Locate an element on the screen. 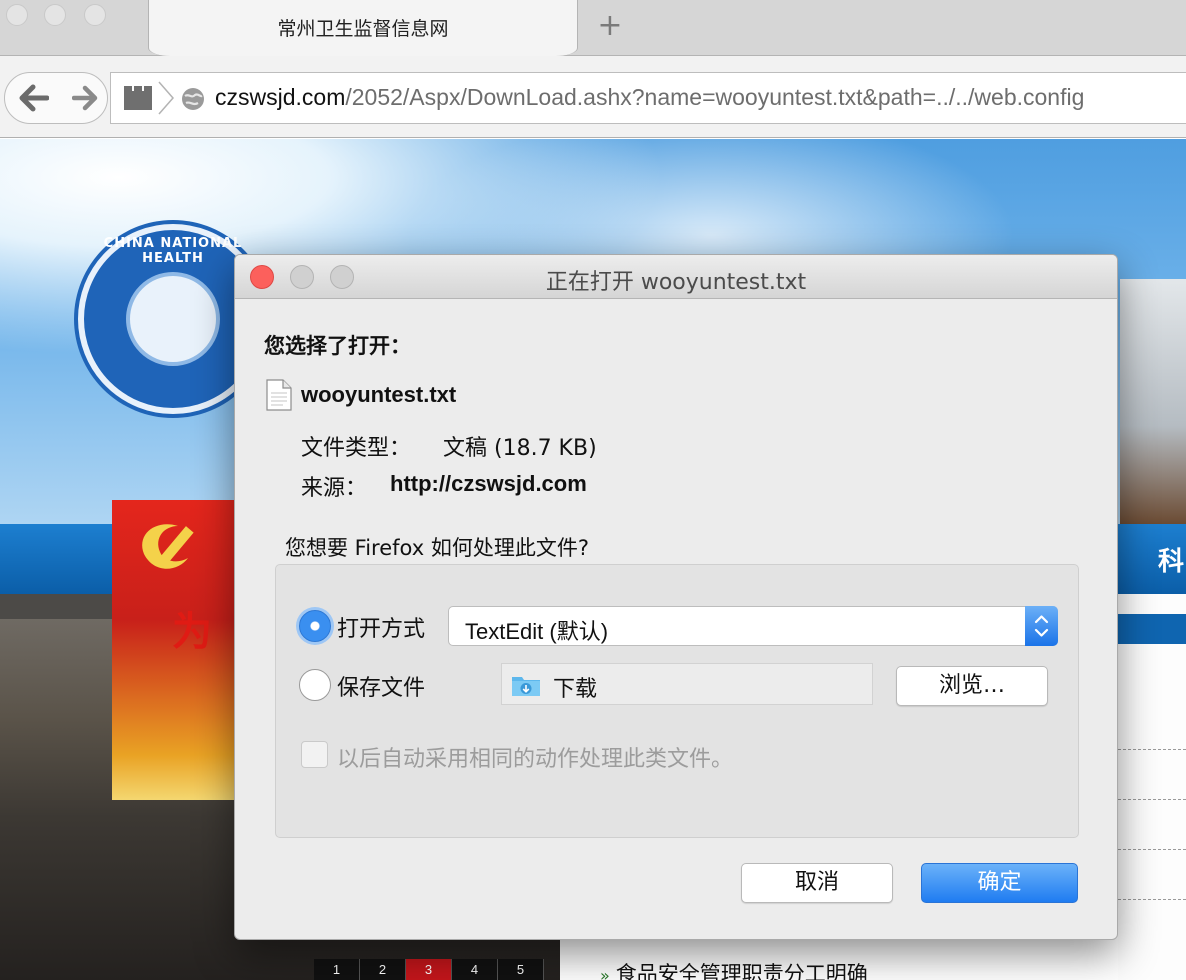 The image size is (1186, 980). auto-action-label: 以后自动采用相同的动作处理此类文件。 is located at coordinates (535, 759).